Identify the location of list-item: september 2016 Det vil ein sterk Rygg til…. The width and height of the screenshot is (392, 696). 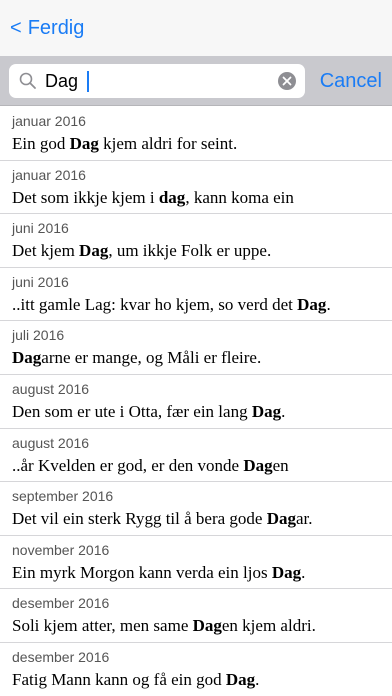
(196, 509).